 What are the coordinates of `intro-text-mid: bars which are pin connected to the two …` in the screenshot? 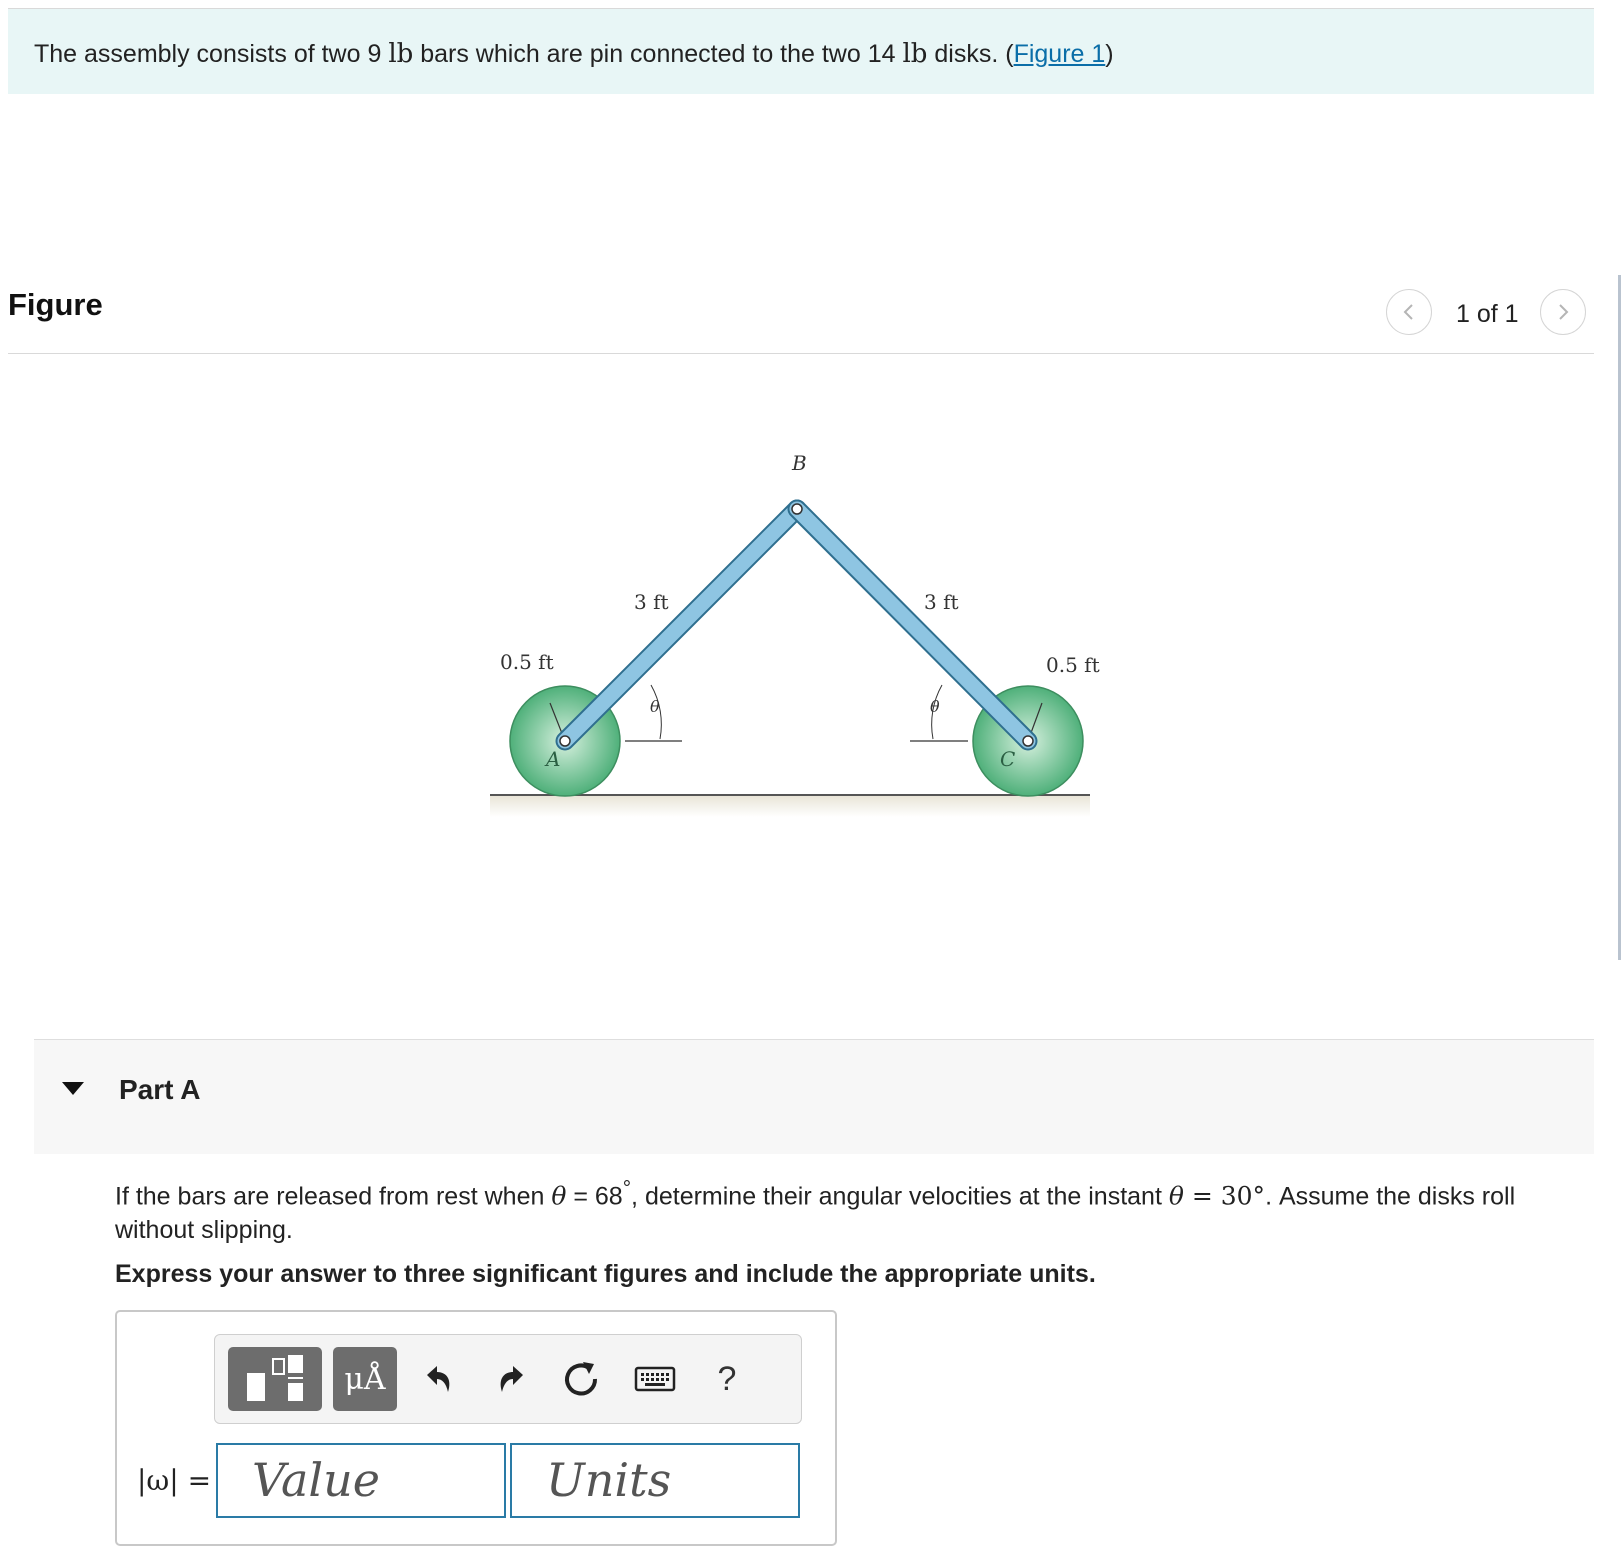 It's located at (658, 54).